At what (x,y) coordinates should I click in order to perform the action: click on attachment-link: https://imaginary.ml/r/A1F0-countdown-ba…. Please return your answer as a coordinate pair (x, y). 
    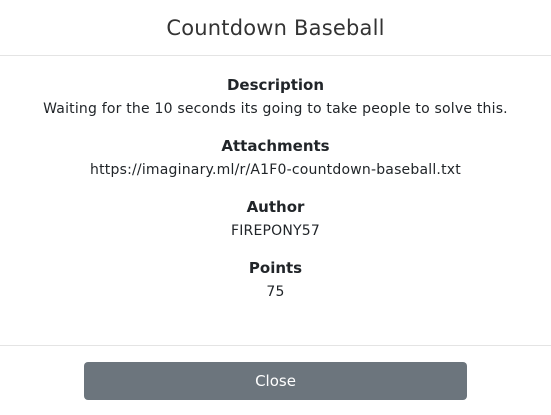
    Looking at the image, I should click on (275, 170).